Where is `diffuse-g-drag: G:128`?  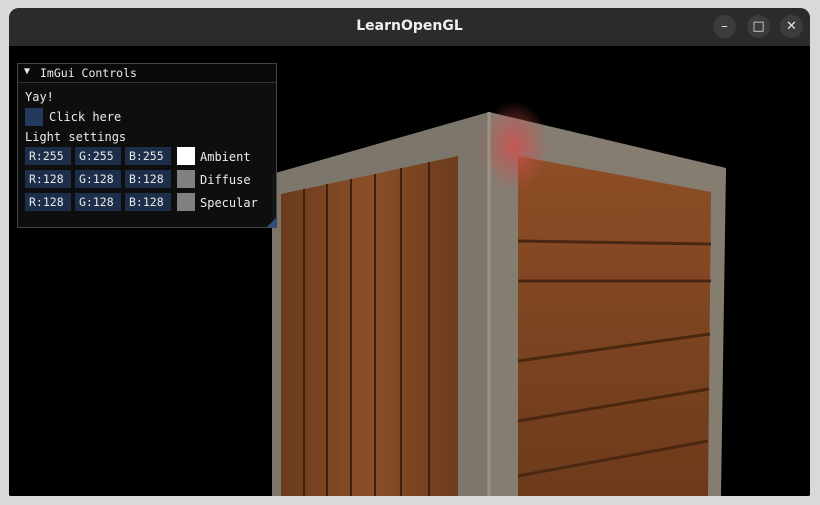
diffuse-g-drag: G:128 is located at coordinates (98, 179).